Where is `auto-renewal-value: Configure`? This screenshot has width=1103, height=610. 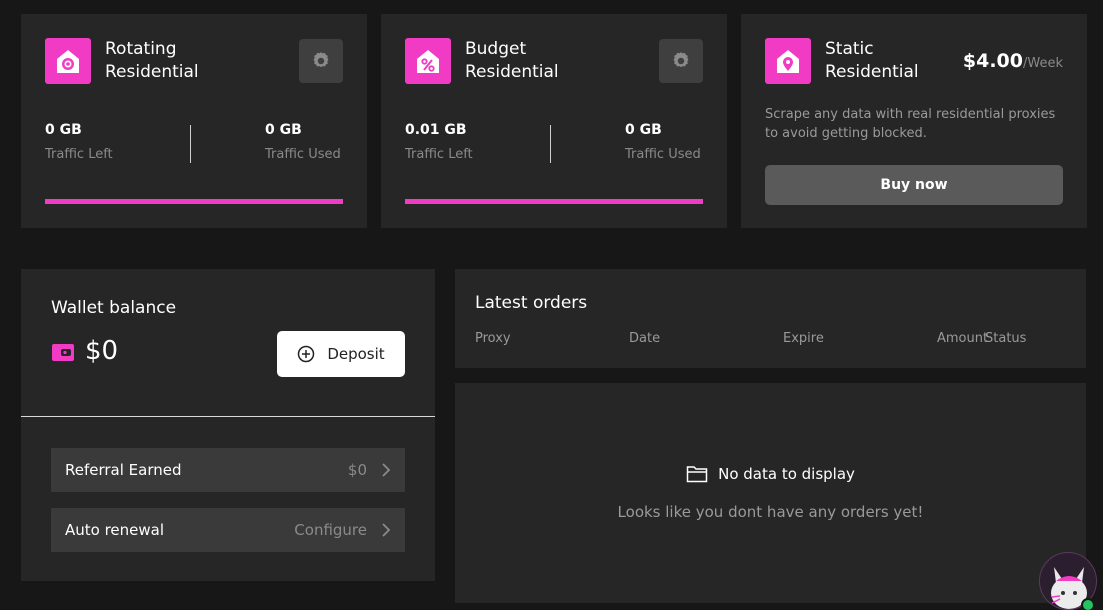
auto-renewal-value: Configure is located at coordinates (330, 530).